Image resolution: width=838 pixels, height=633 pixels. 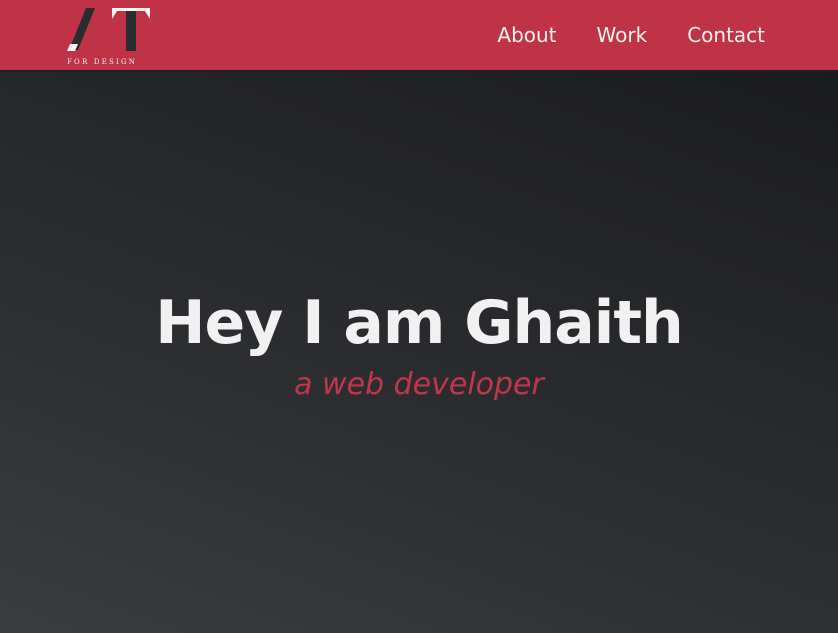 I want to click on site-logo: FOR DESIGN, so click(x=111, y=37).